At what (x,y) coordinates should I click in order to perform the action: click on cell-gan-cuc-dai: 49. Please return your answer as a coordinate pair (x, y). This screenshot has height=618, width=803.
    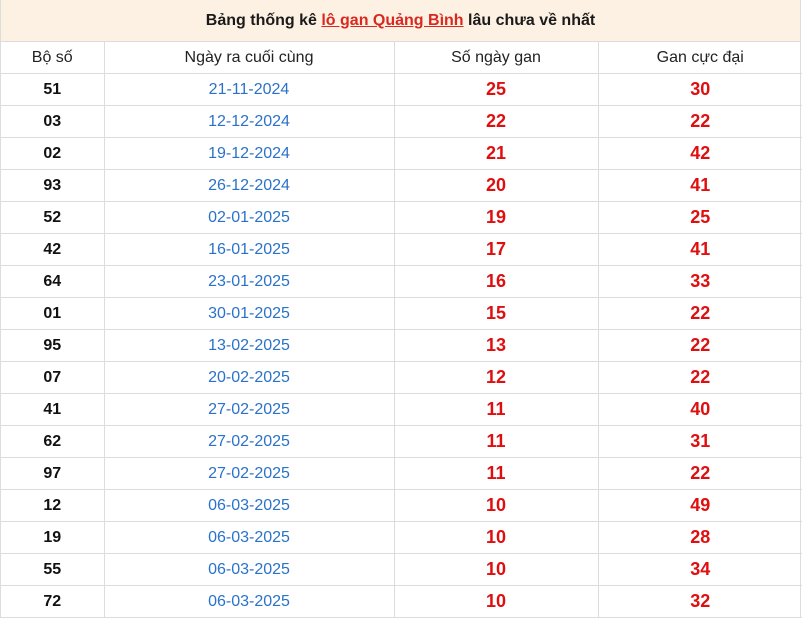
    Looking at the image, I should click on (699, 505).